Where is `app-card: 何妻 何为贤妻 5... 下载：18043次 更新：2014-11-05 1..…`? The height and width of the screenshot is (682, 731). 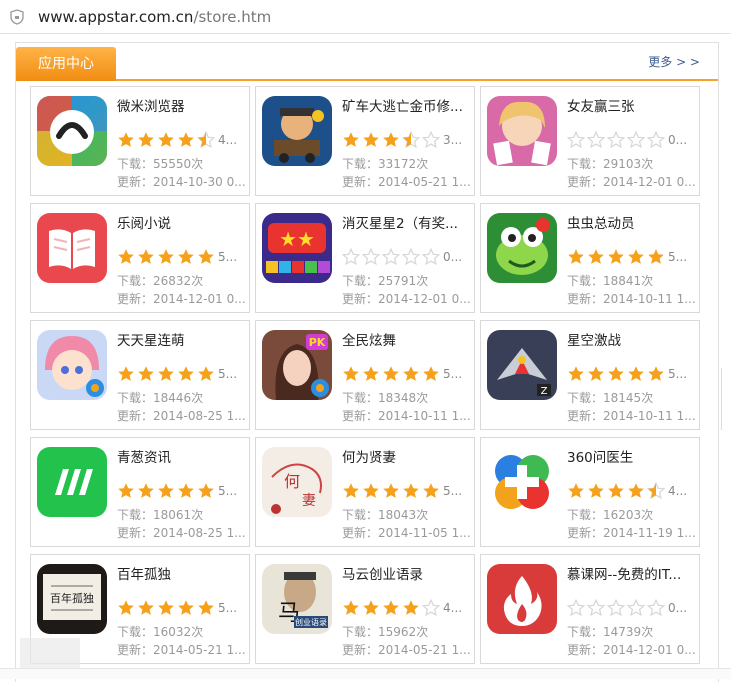 app-card: 何妻 何为贤妻 5... 下载：18043次 更新：2014-11-05 1..… is located at coordinates (365, 492).